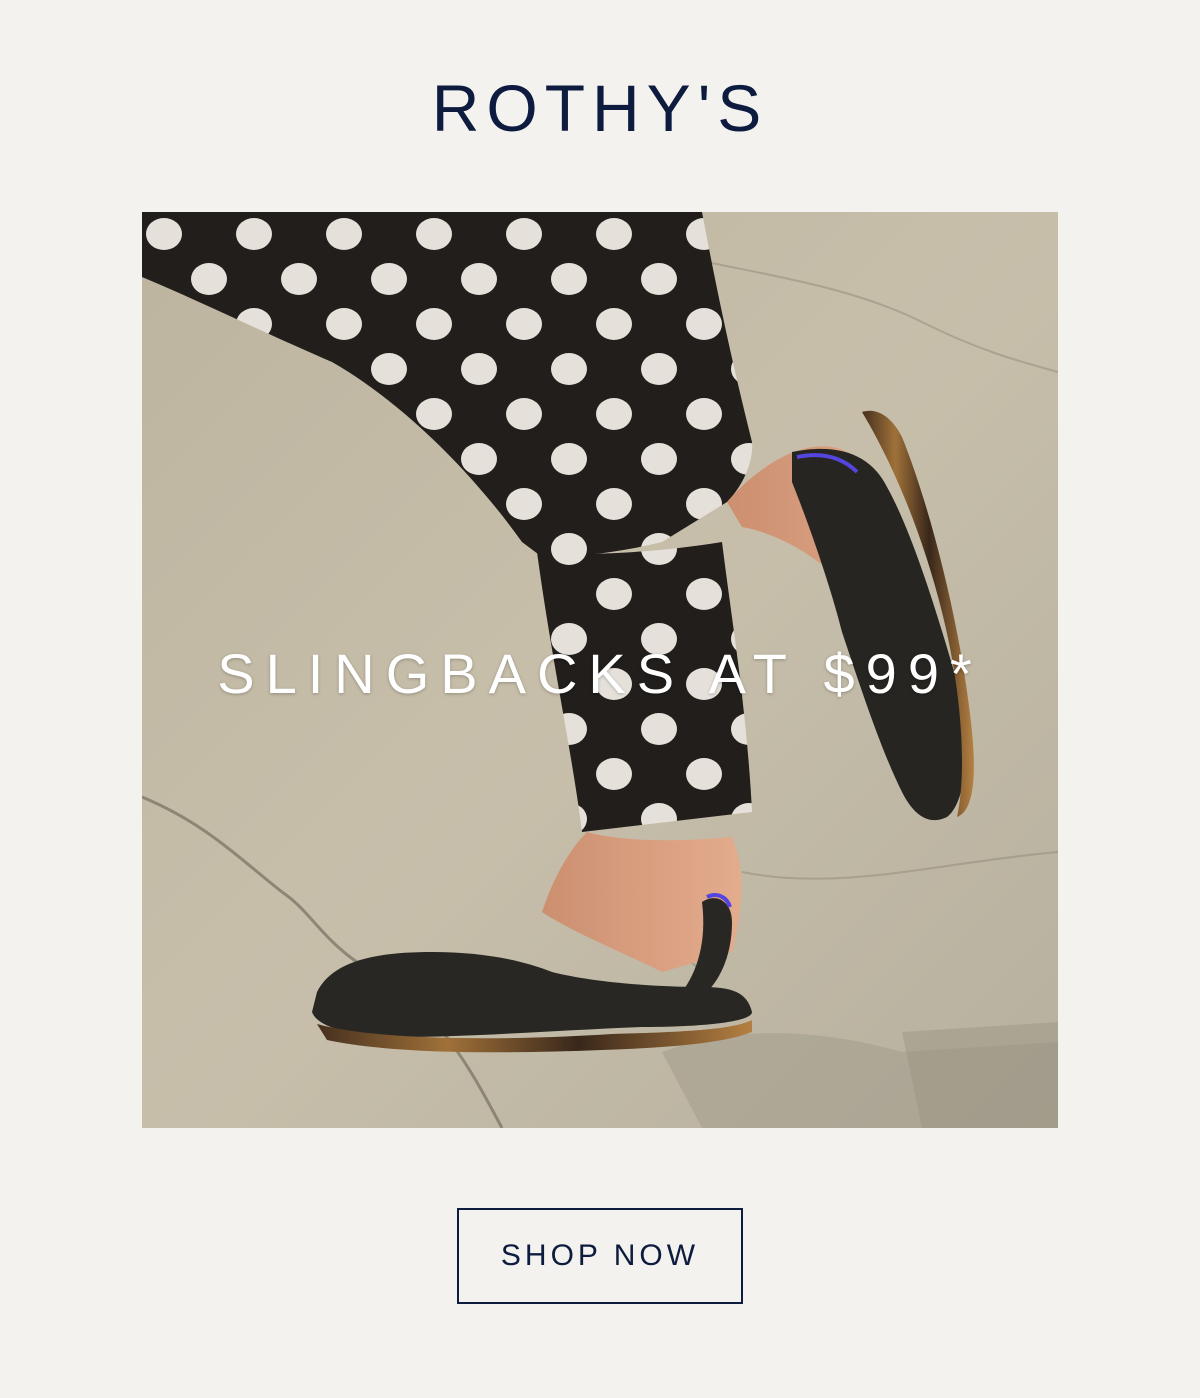 The image size is (1200, 1398). What do you see at coordinates (600, 673) in the screenshot?
I see `hero-headline: SLINGBACKS AT $99*` at bounding box center [600, 673].